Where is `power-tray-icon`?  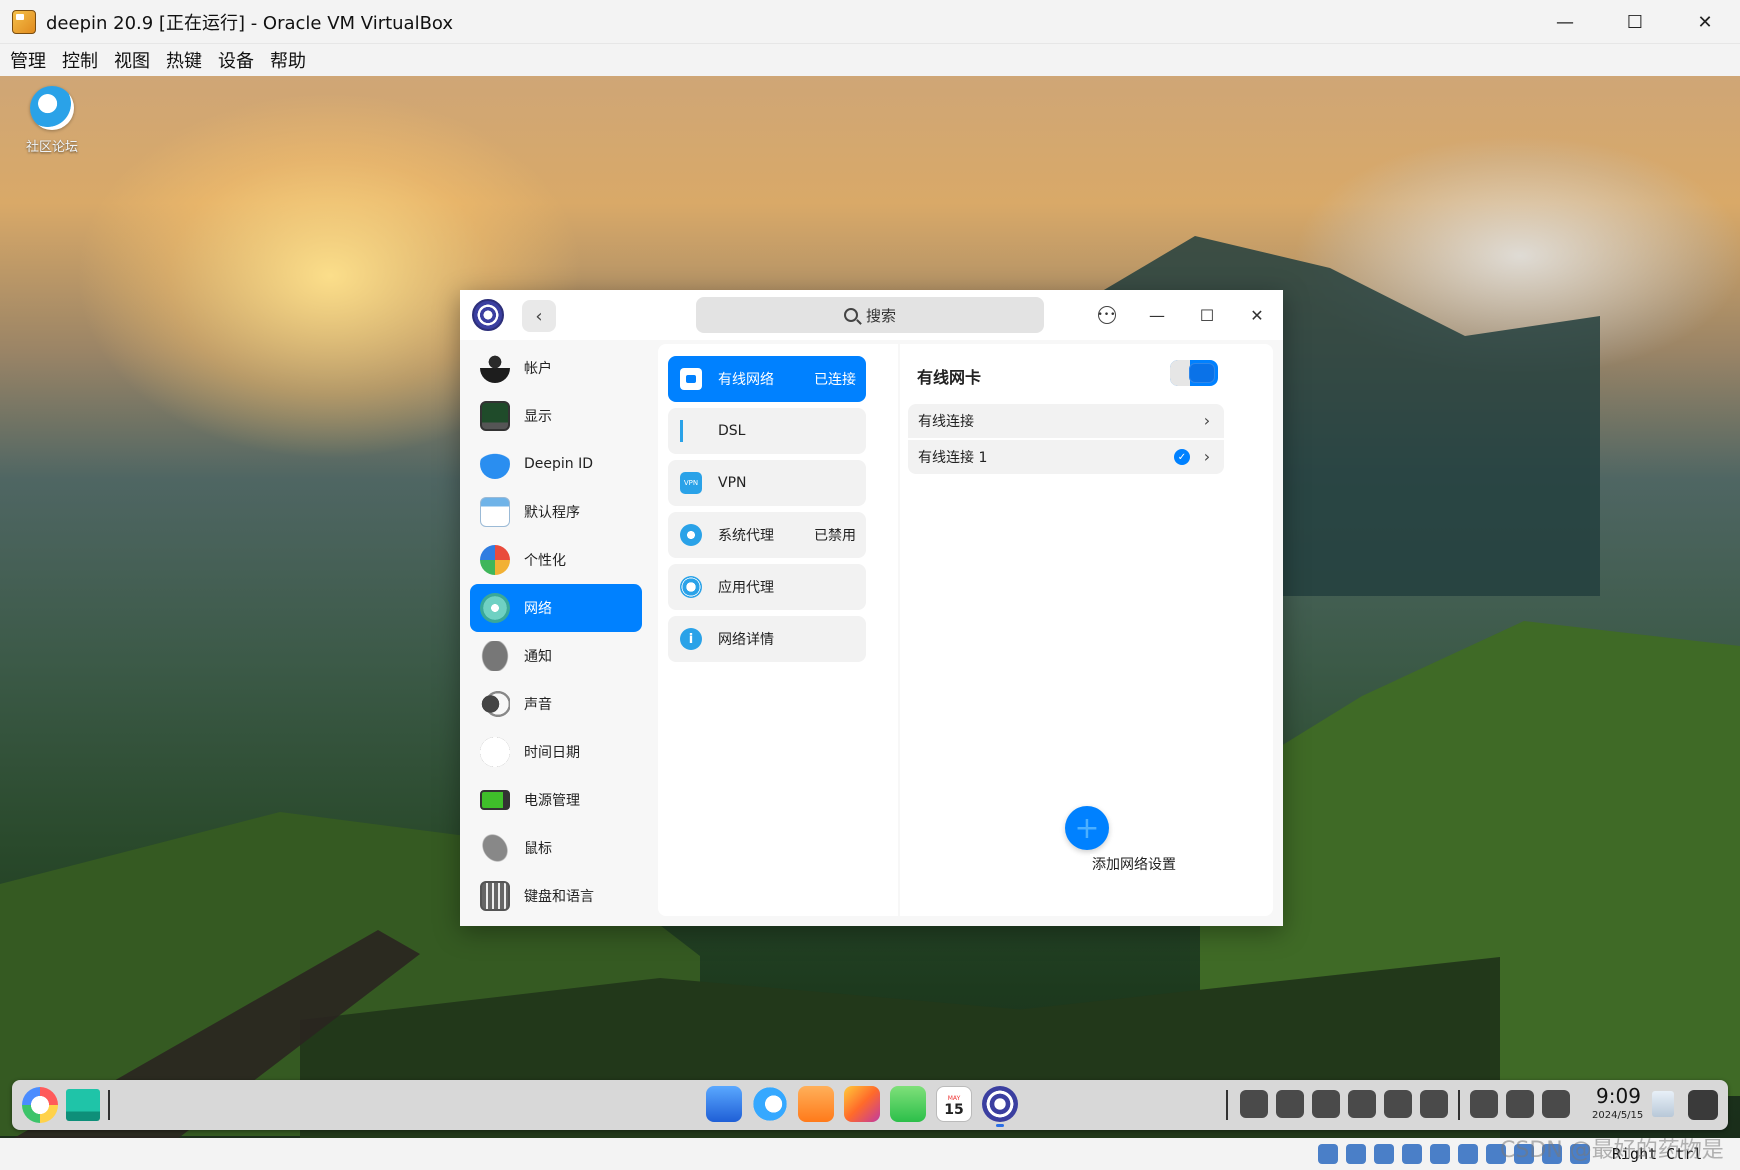 power-tray-icon is located at coordinates (1556, 1104).